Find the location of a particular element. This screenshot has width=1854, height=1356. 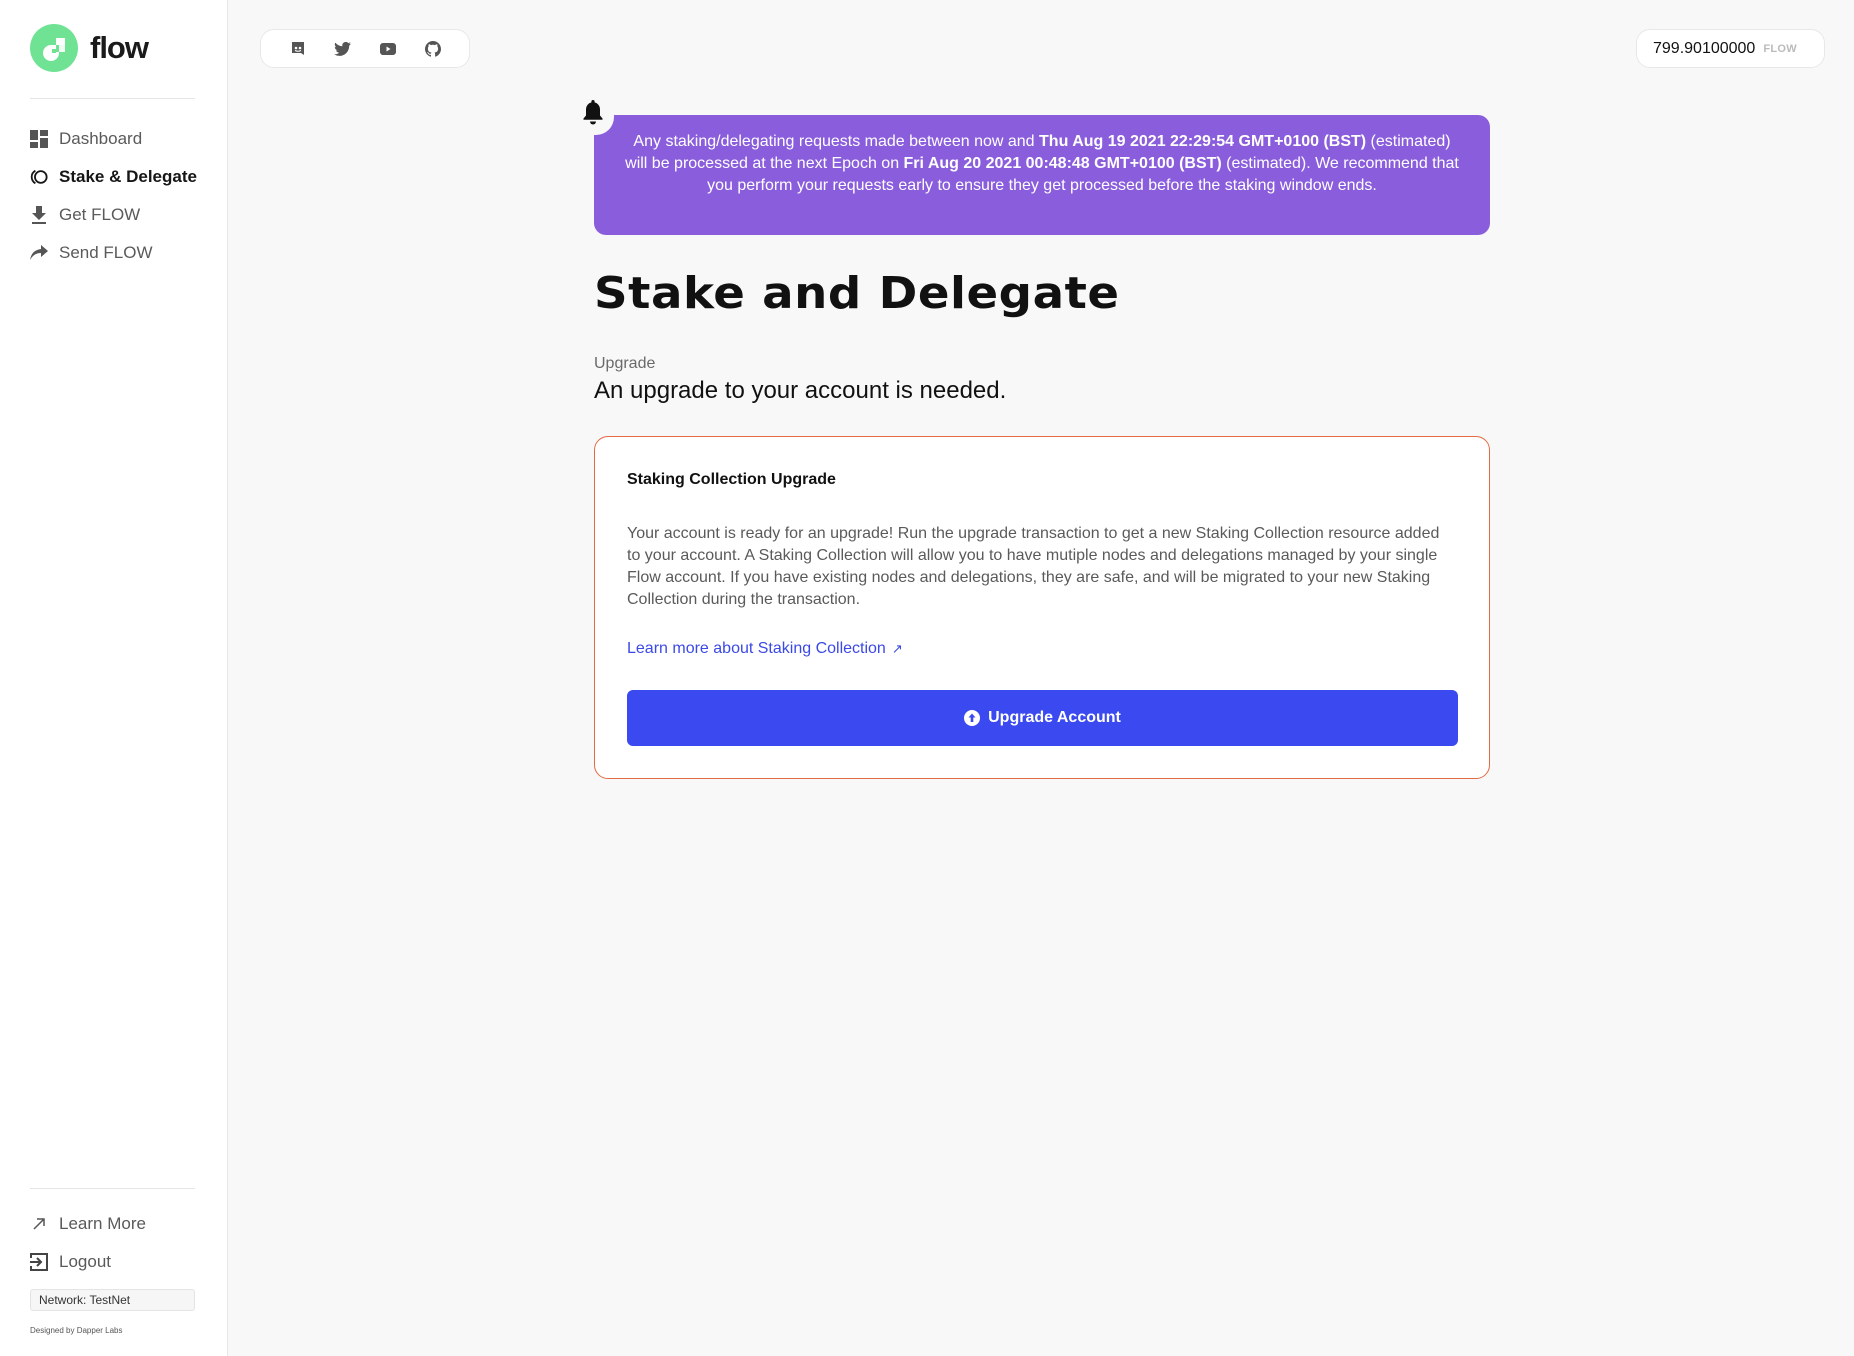

banner-date-2: Fri Aug 20 2021 00:48:48 GMT+0100 (BST) is located at coordinates (1062, 163).